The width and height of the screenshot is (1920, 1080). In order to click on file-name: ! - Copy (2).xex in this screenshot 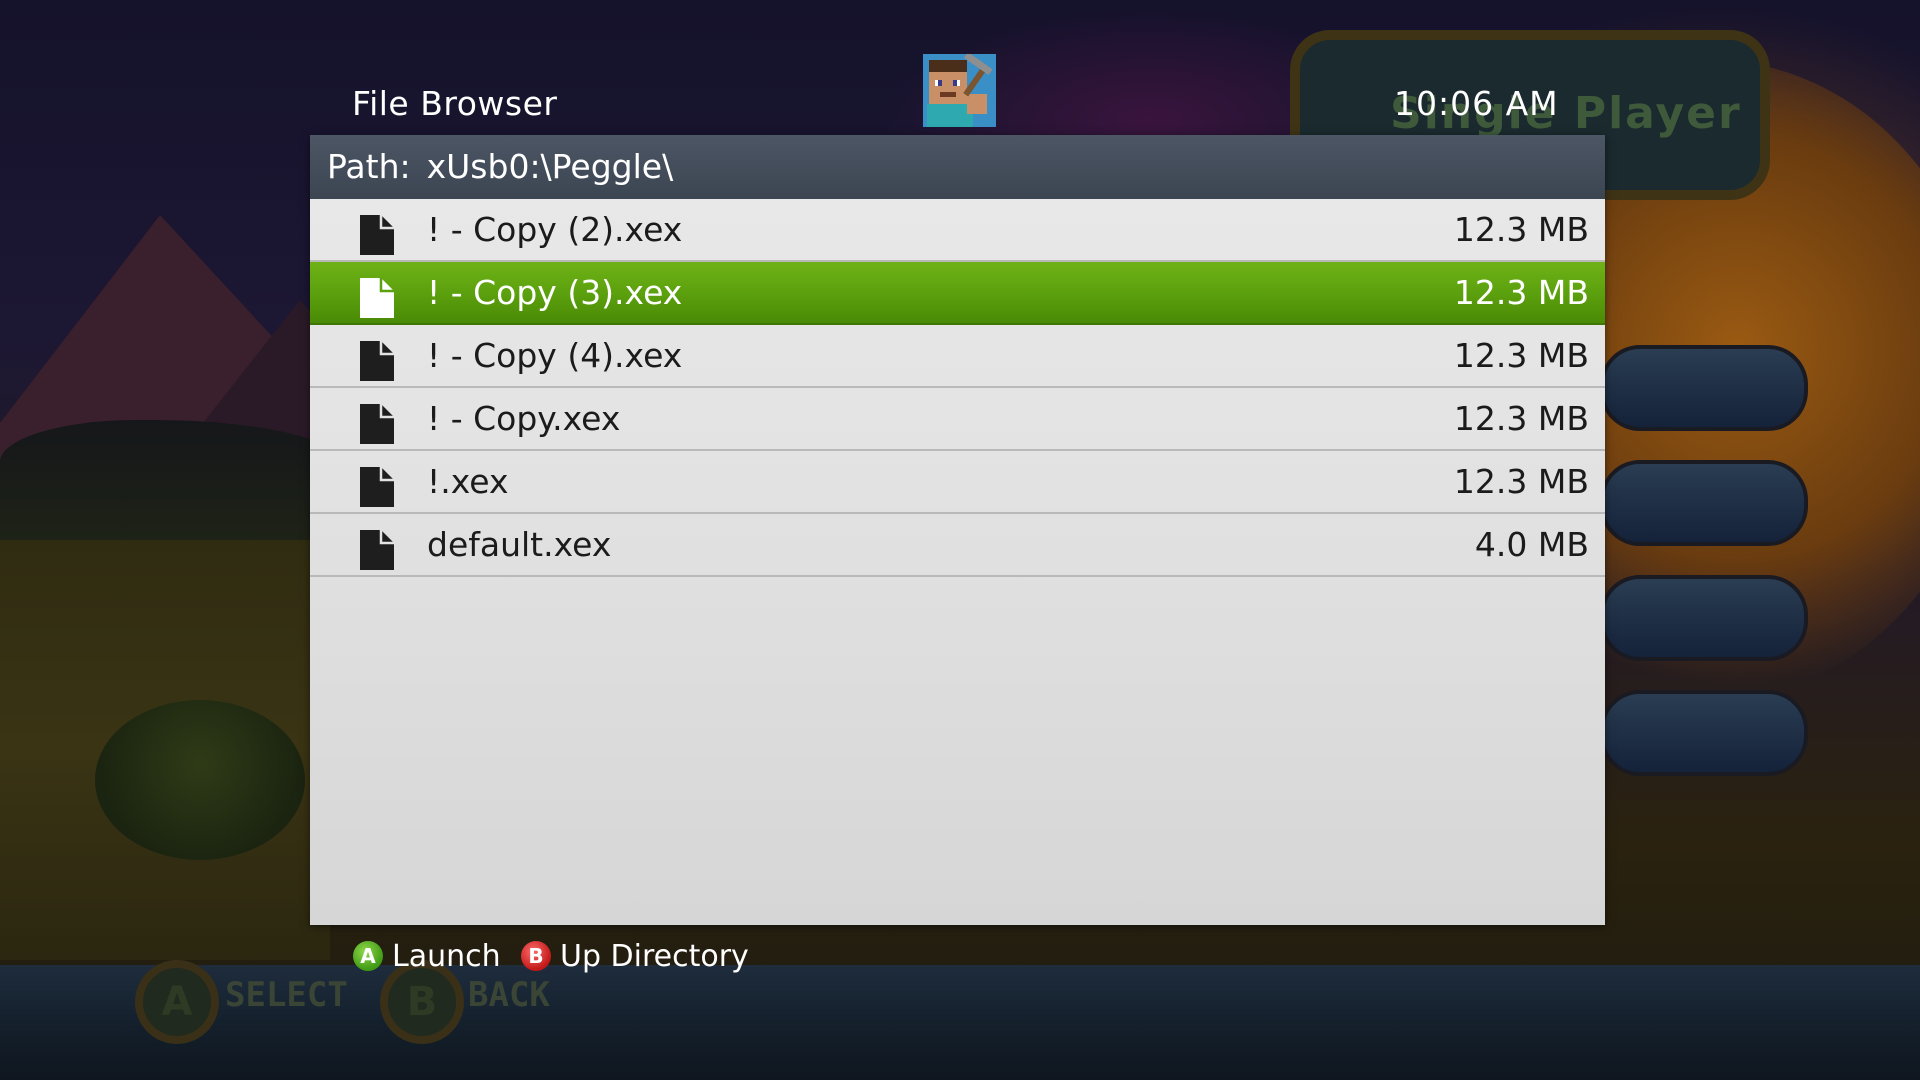, I will do `click(555, 229)`.